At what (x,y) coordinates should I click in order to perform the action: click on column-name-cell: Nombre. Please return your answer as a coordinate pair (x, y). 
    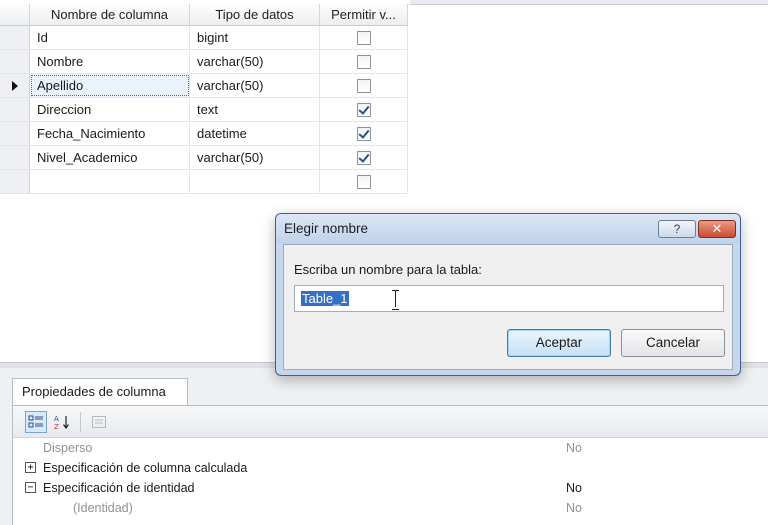
    Looking at the image, I should click on (110, 61).